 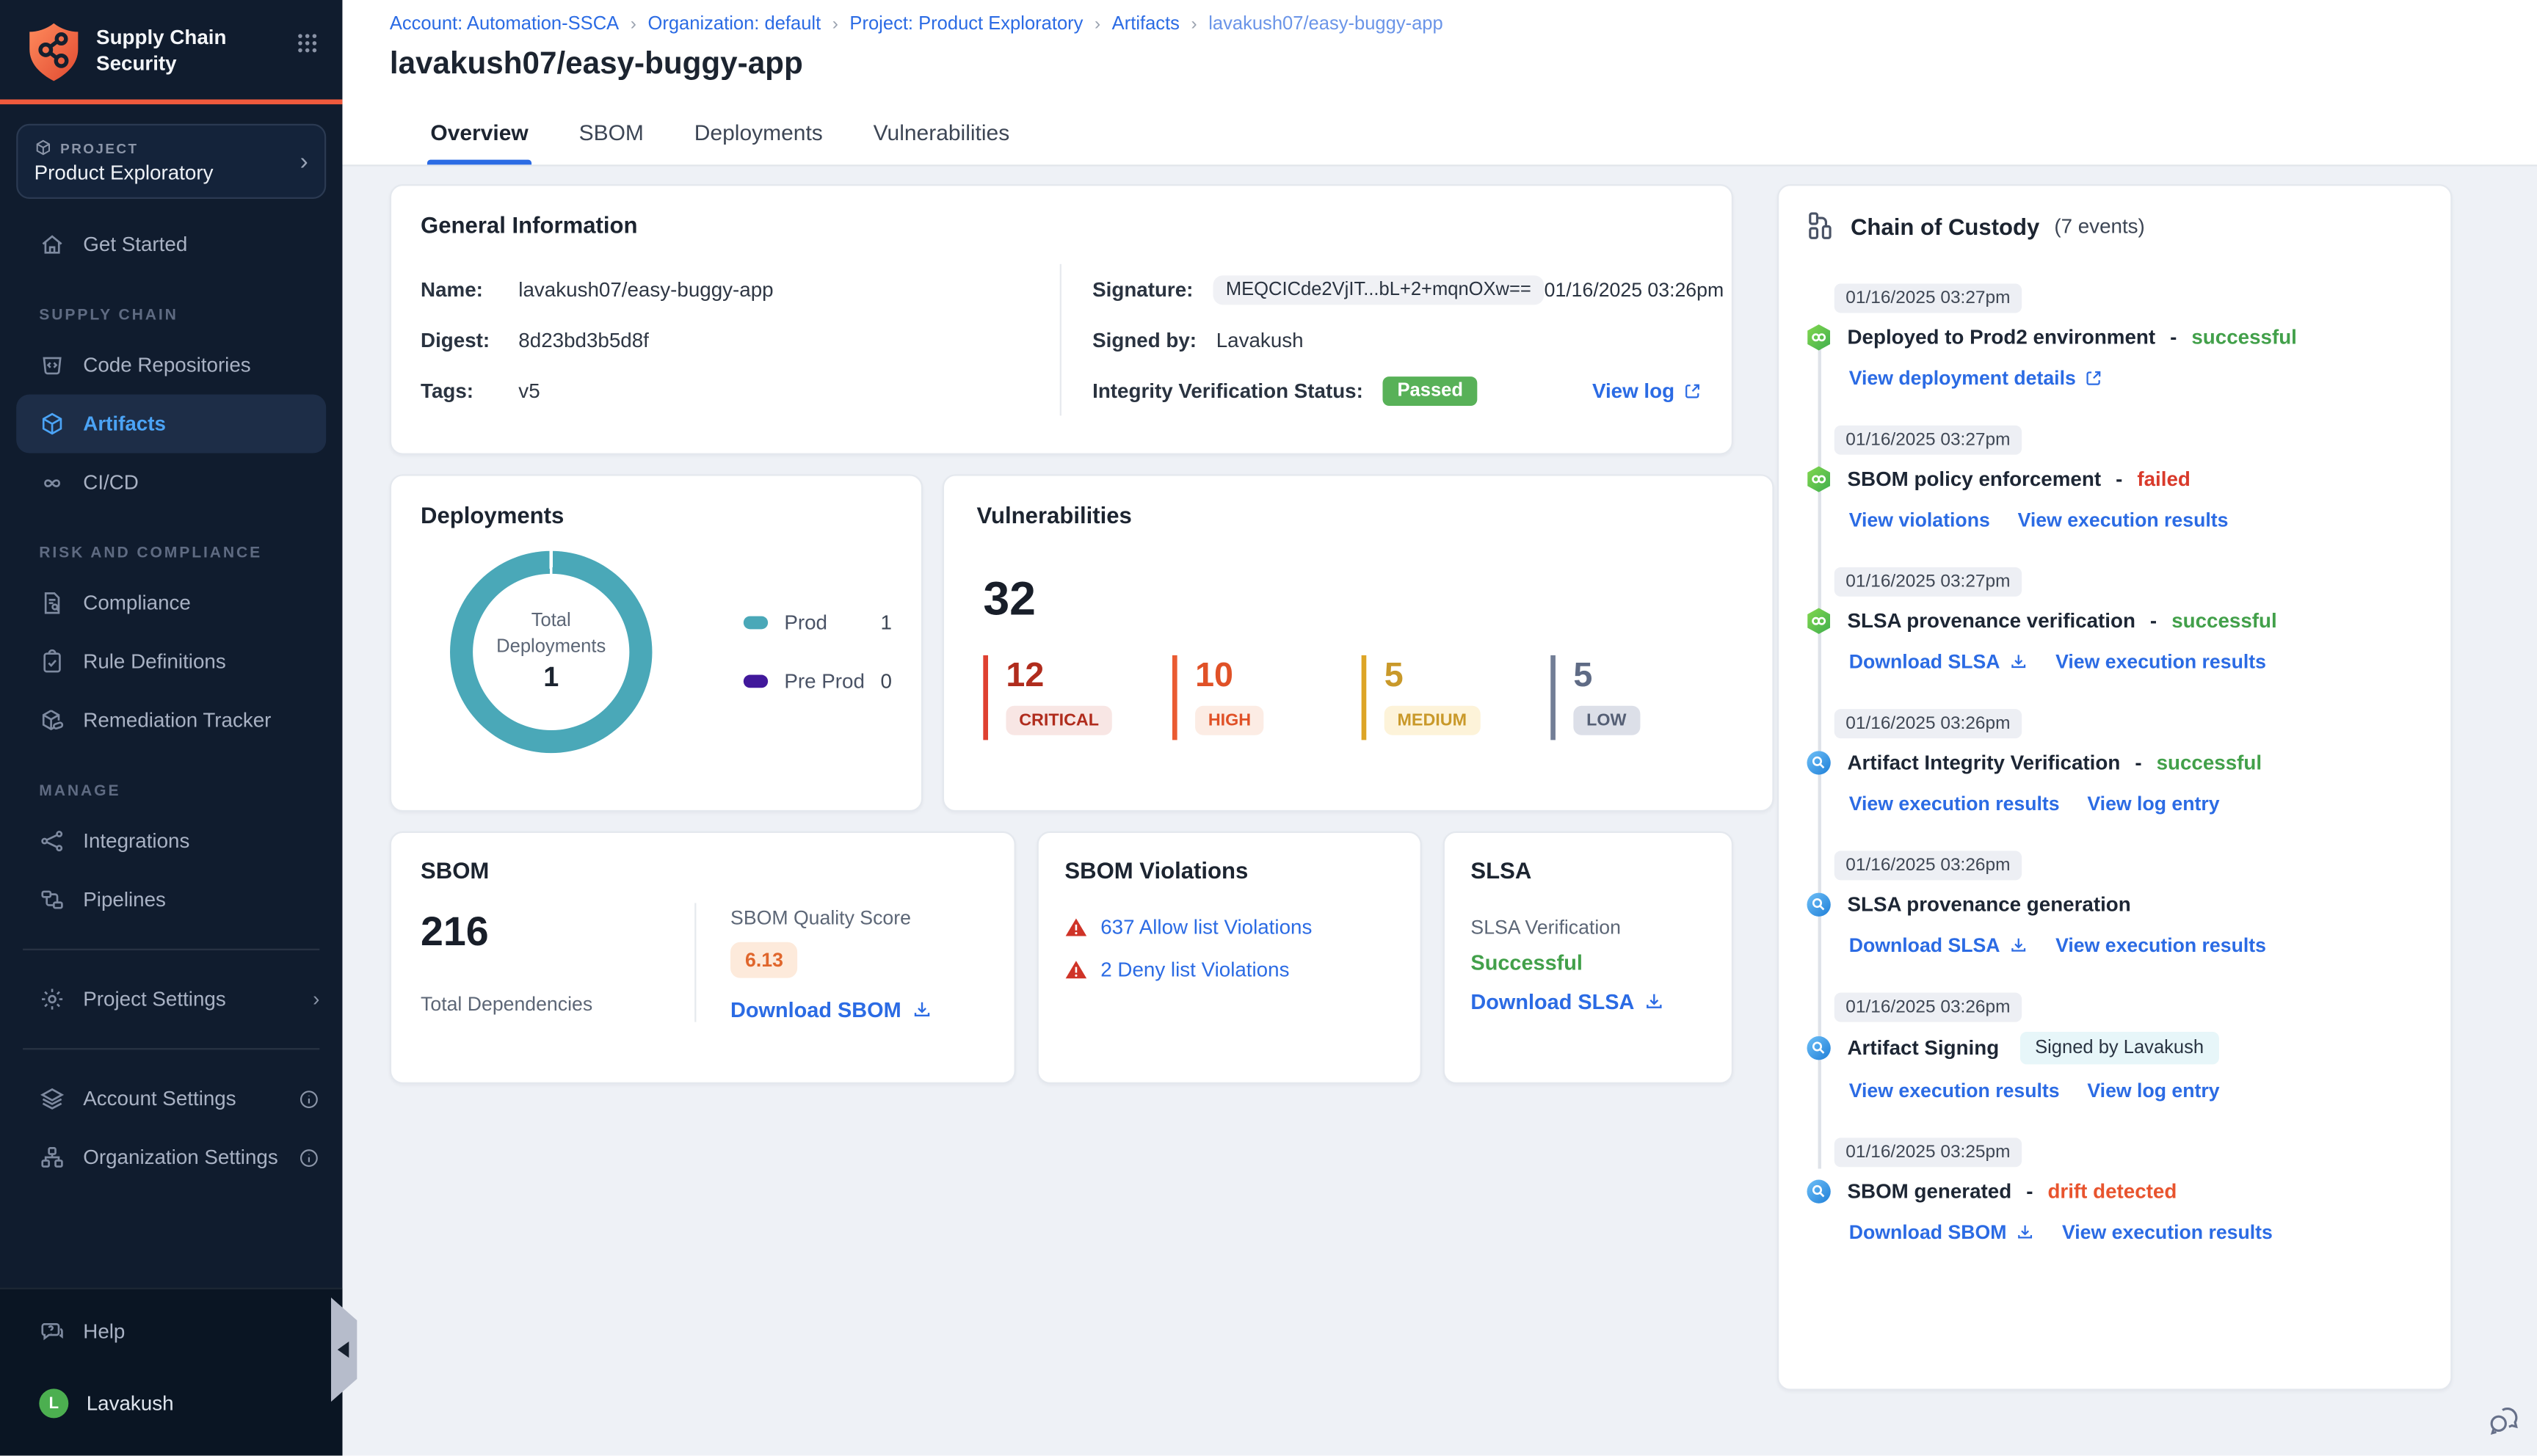 What do you see at coordinates (1195, 970) in the screenshot?
I see `deny-list-violations-label: 2 Deny list Violations` at bounding box center [1195, 970].